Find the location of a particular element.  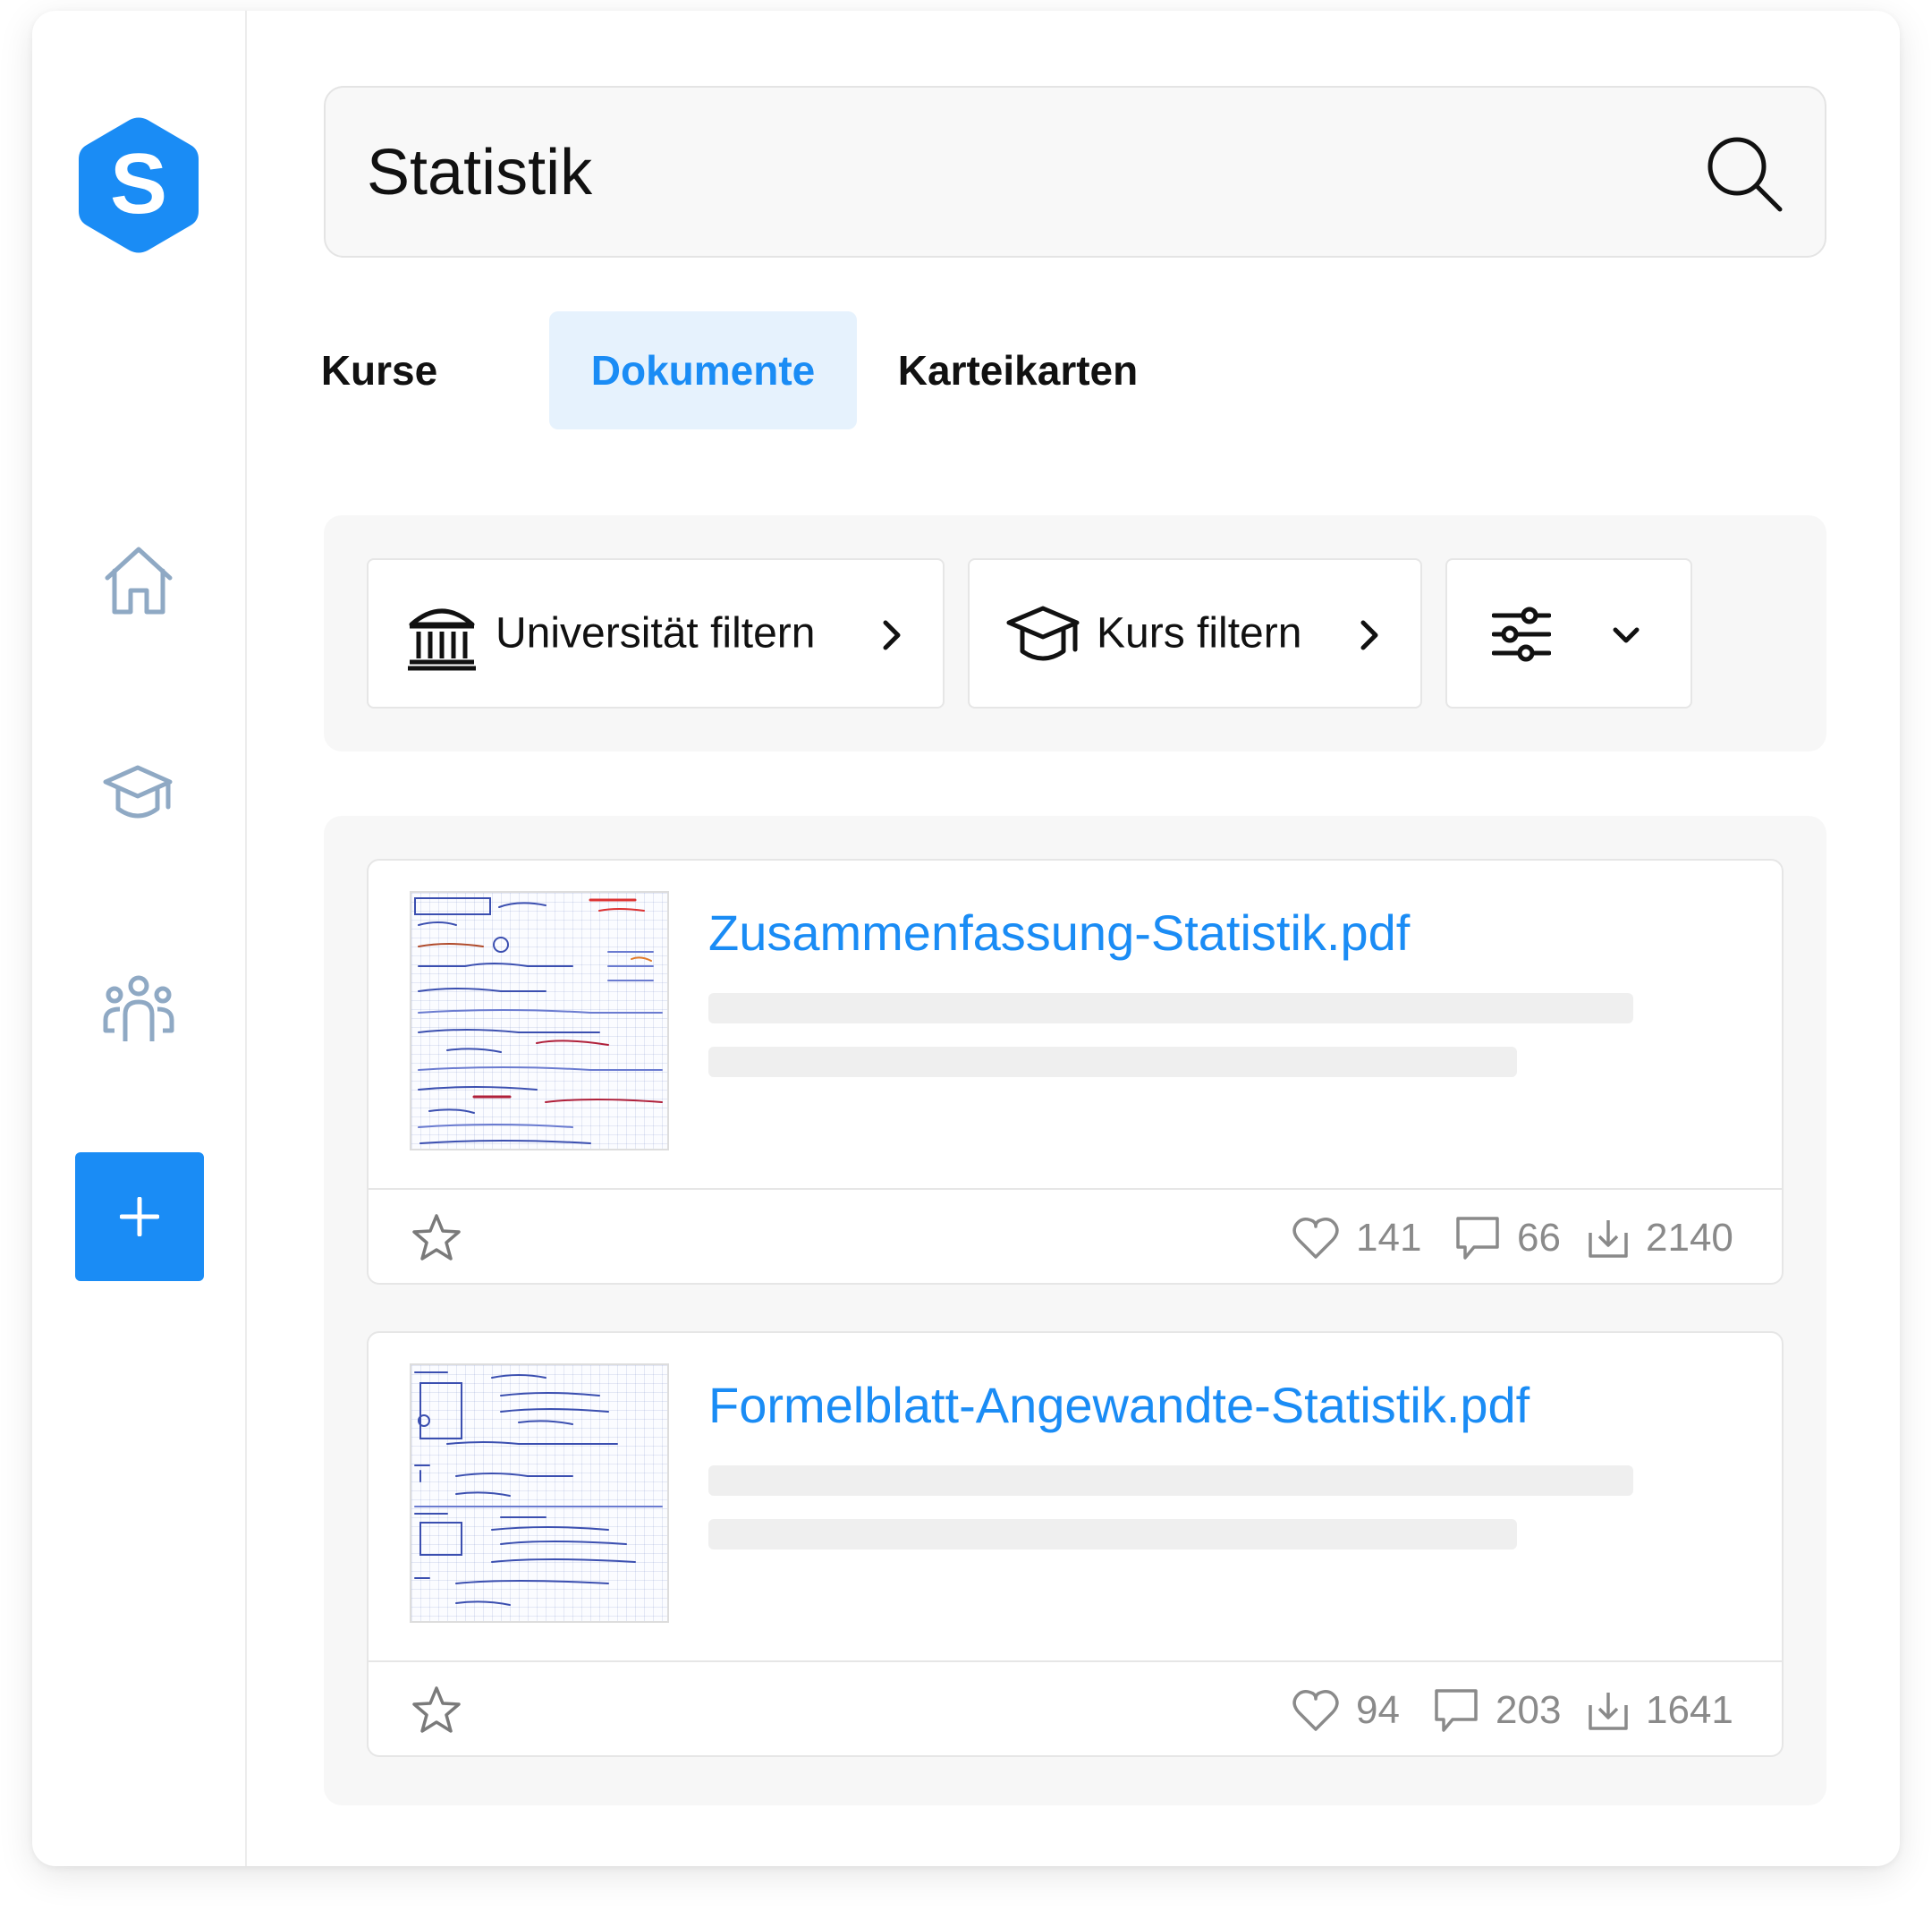

university-filter-label: Universität filtern is located at coordinates (656, 633).